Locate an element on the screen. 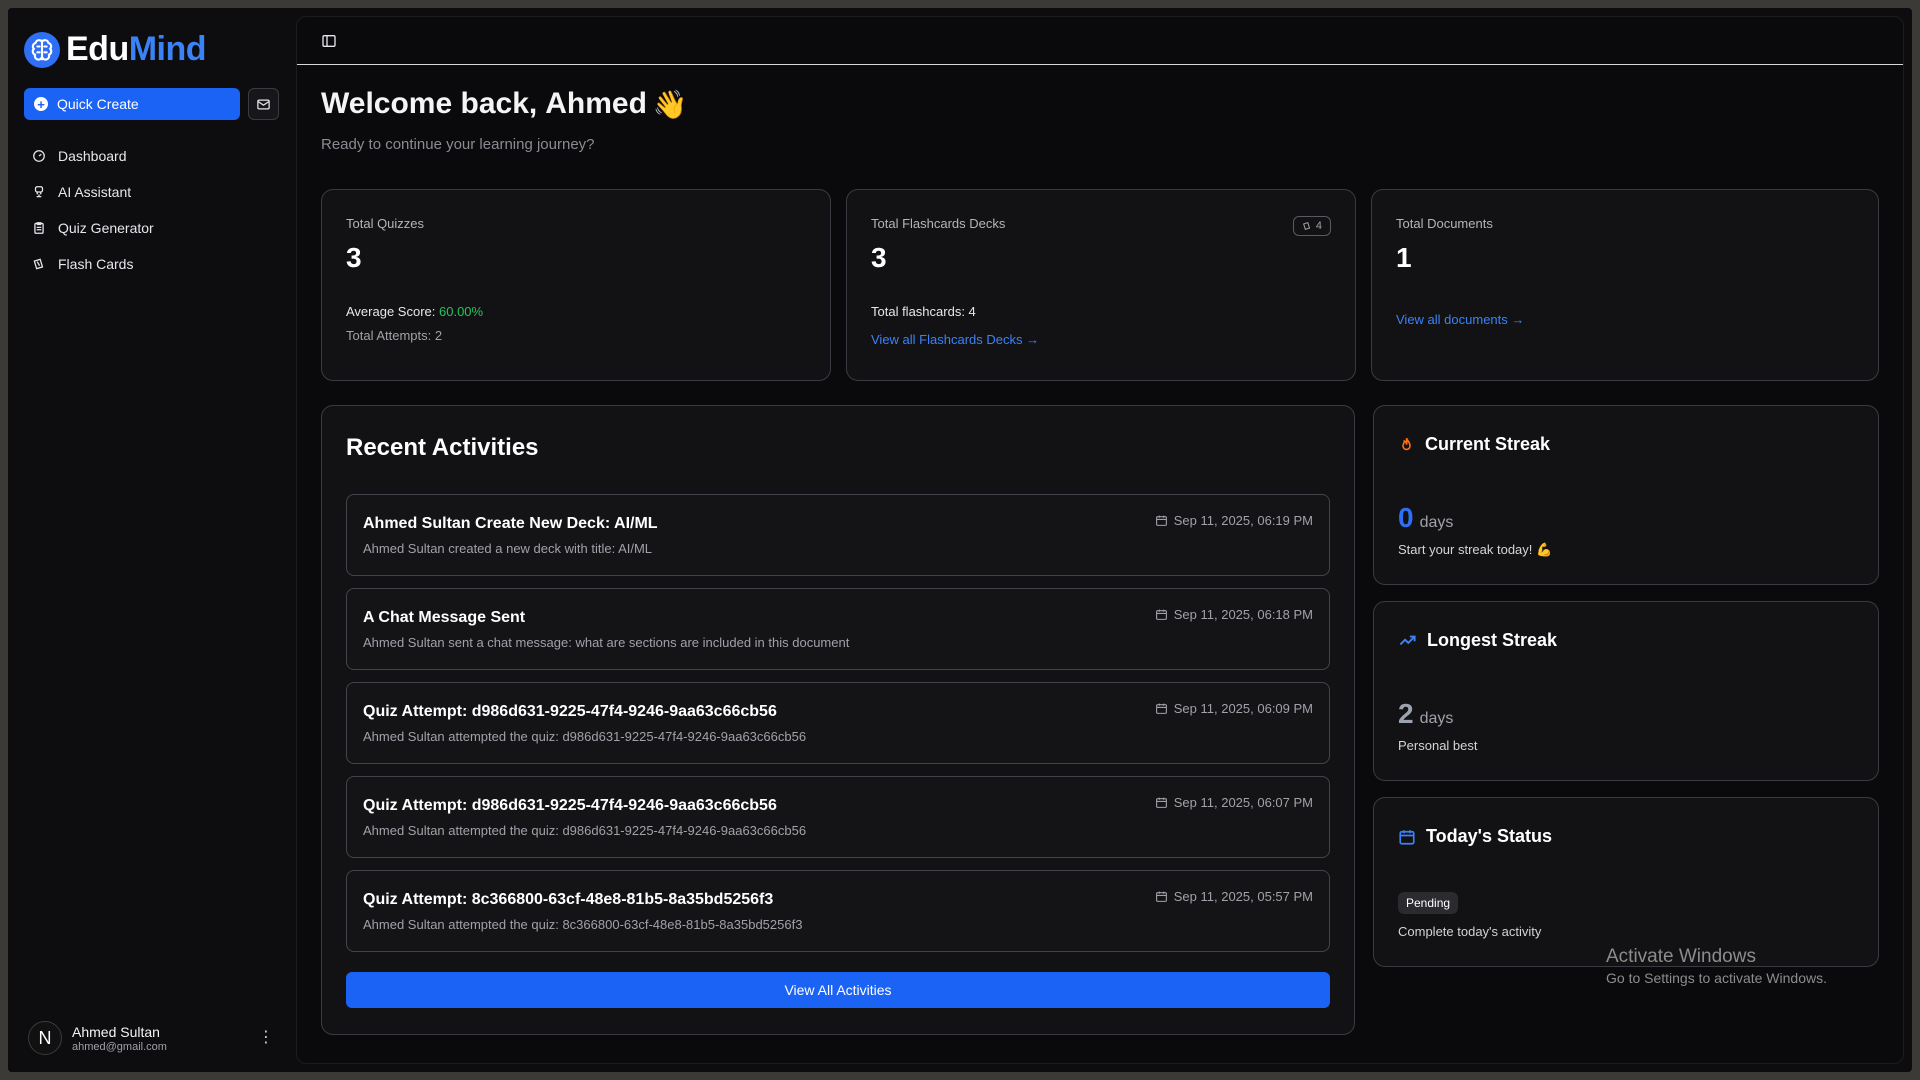 Image resolution: width=1920 pixels, height=1080 pixels. activity-time: Sep 11, 2025, 06:09 PM is located at coordinates (1234, 708).